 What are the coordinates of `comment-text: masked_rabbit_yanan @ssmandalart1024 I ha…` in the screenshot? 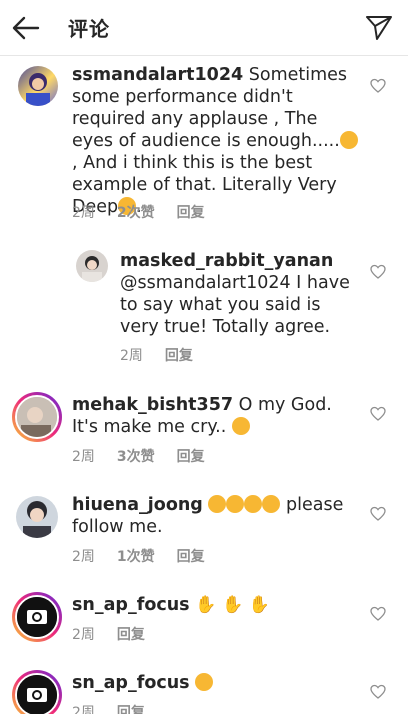 It's located at (235, 294).